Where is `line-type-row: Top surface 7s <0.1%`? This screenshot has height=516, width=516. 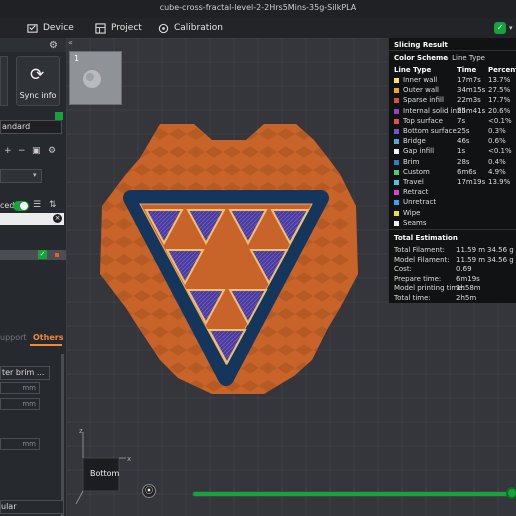 line-type-row: Top surface 7s <0.1% is located at coordinates (452, 122).